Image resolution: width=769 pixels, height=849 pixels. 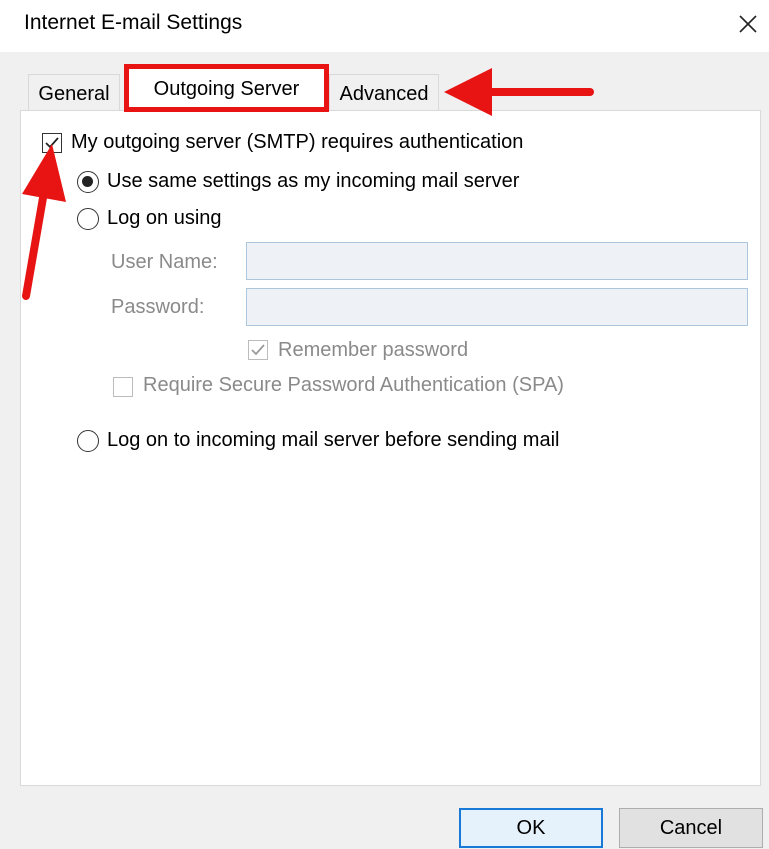 What do you see at coordinates (133, 22) in the screenshot?
I see `window-title: Internet E-mail Settings` at bounding box center [133, 22].